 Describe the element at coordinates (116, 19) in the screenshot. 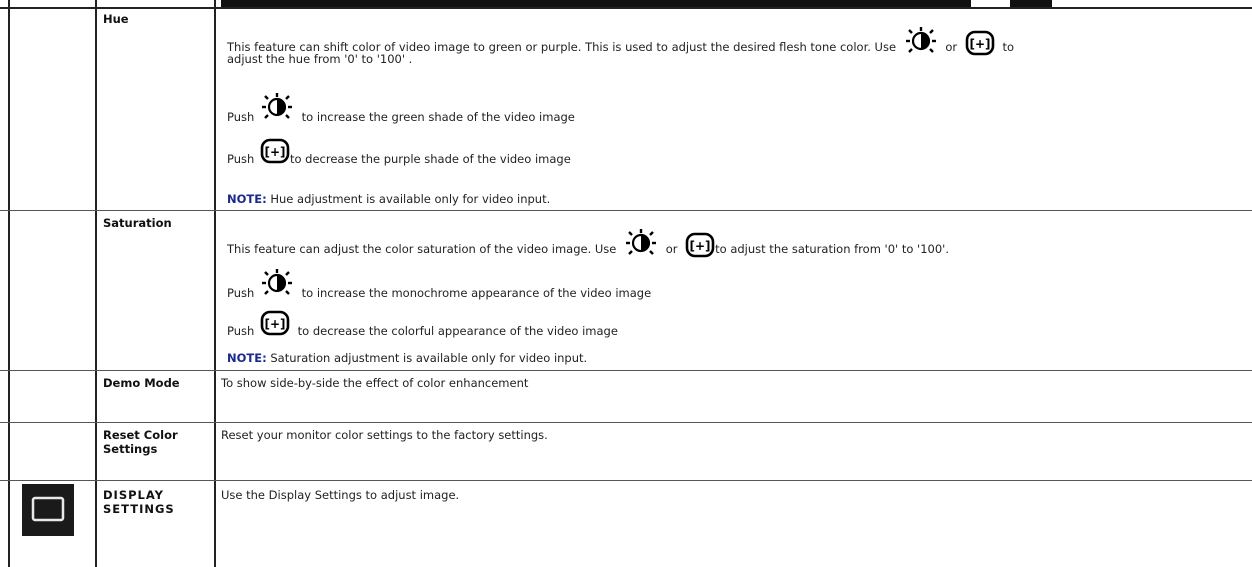

I see `hue-label: Hue` at that location.